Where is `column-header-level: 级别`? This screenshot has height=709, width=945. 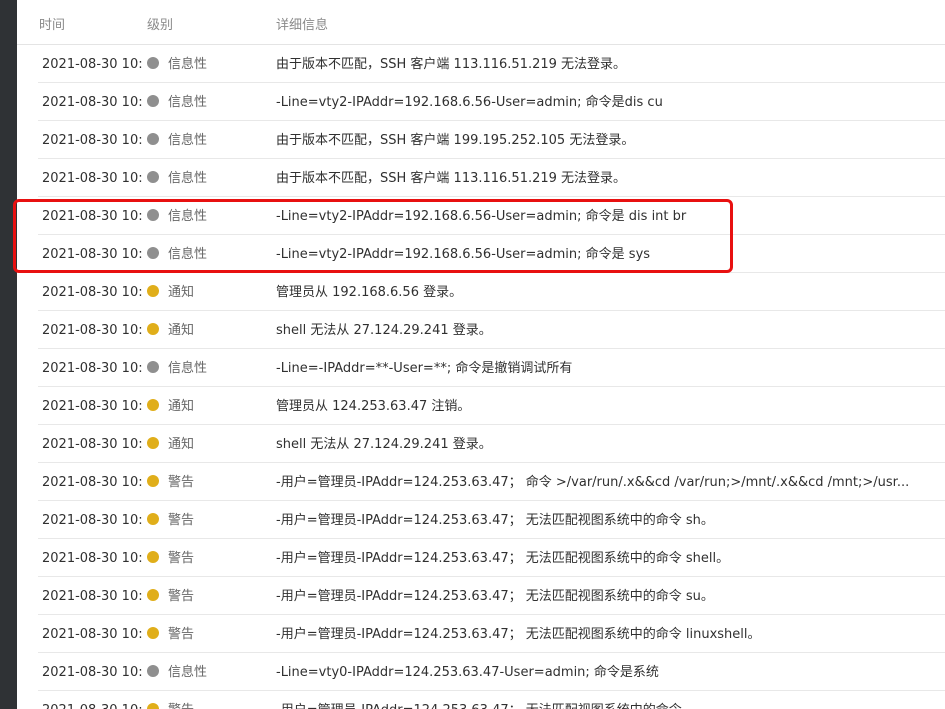
column-header-level: 级别 is located at coordinates (160, 23).